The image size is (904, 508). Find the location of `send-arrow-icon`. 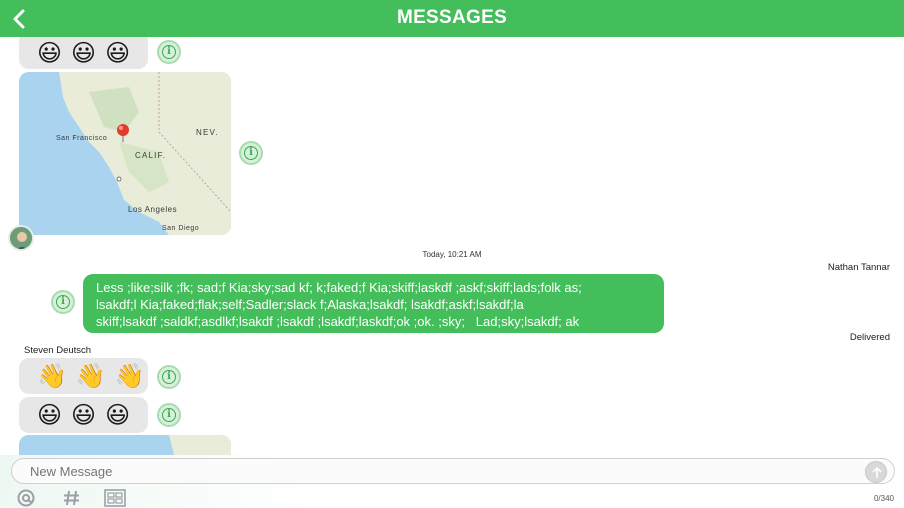

send-arrow-icon is located at coordinates (877, 472).